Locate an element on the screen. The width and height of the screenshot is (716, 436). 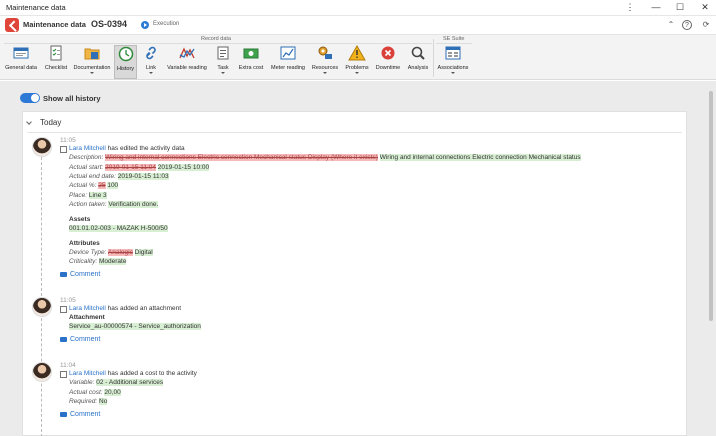
chevron-down-icon is located at coordinates (29, 122).